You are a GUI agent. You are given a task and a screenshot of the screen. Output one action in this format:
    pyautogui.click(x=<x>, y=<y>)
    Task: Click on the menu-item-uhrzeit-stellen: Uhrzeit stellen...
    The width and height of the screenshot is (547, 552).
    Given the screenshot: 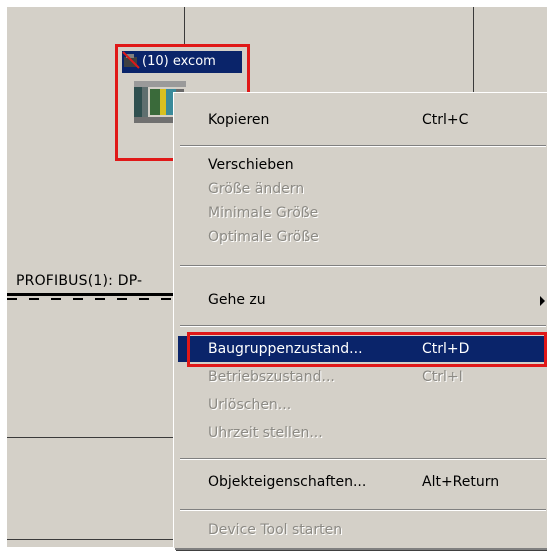 What is the action you would take?
    pyautogui.click(x=362, y=433)
    